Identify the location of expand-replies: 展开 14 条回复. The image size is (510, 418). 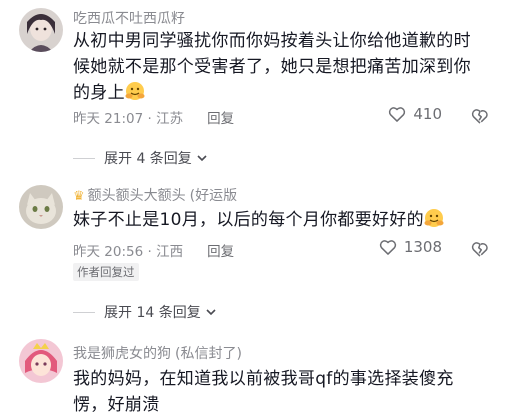
(145, 312).